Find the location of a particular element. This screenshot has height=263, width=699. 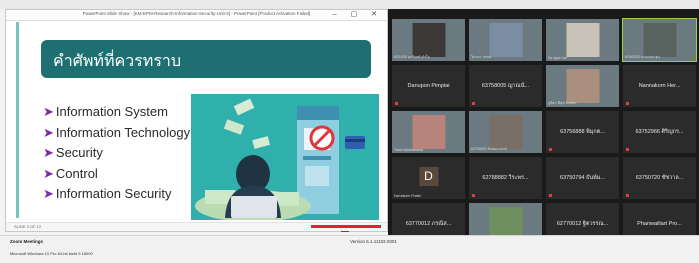

hacker-illustration is located at coordinates (285, 158).